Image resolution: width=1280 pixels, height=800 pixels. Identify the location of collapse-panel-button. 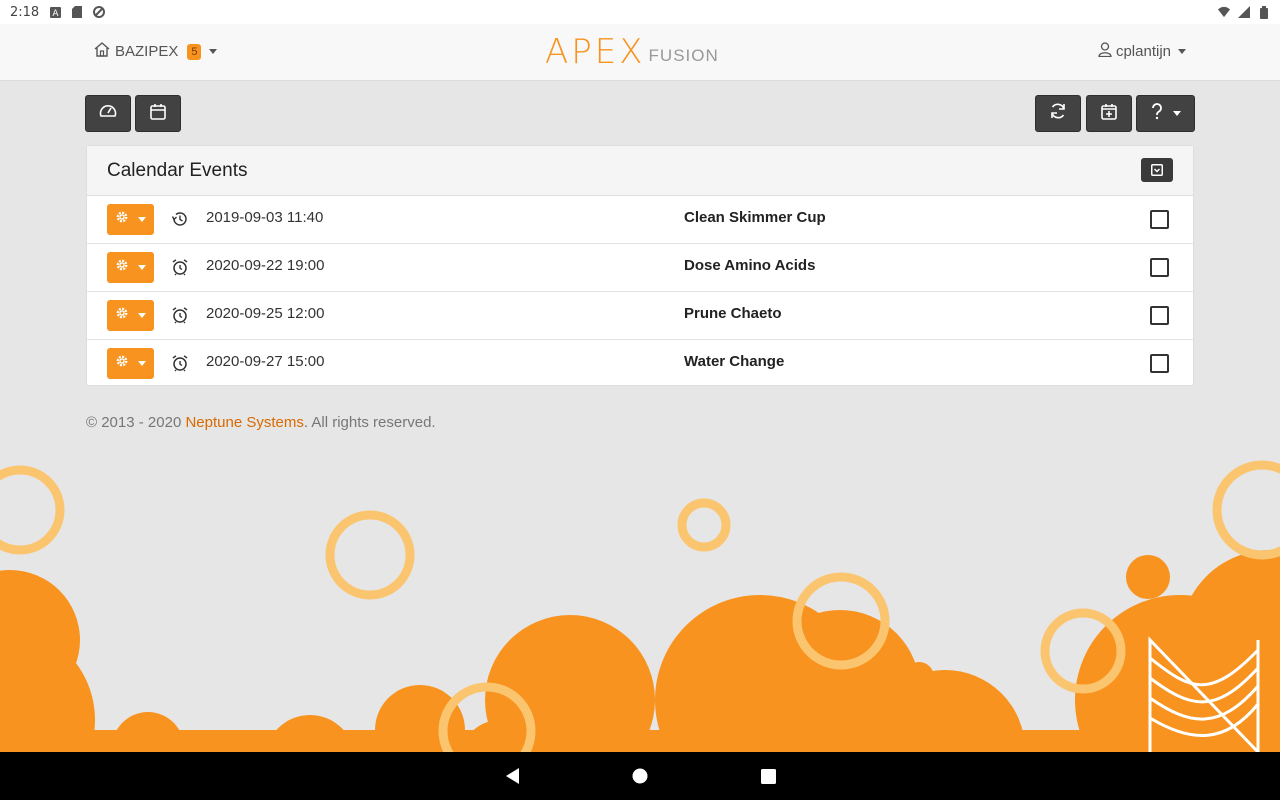
(1157, 170).